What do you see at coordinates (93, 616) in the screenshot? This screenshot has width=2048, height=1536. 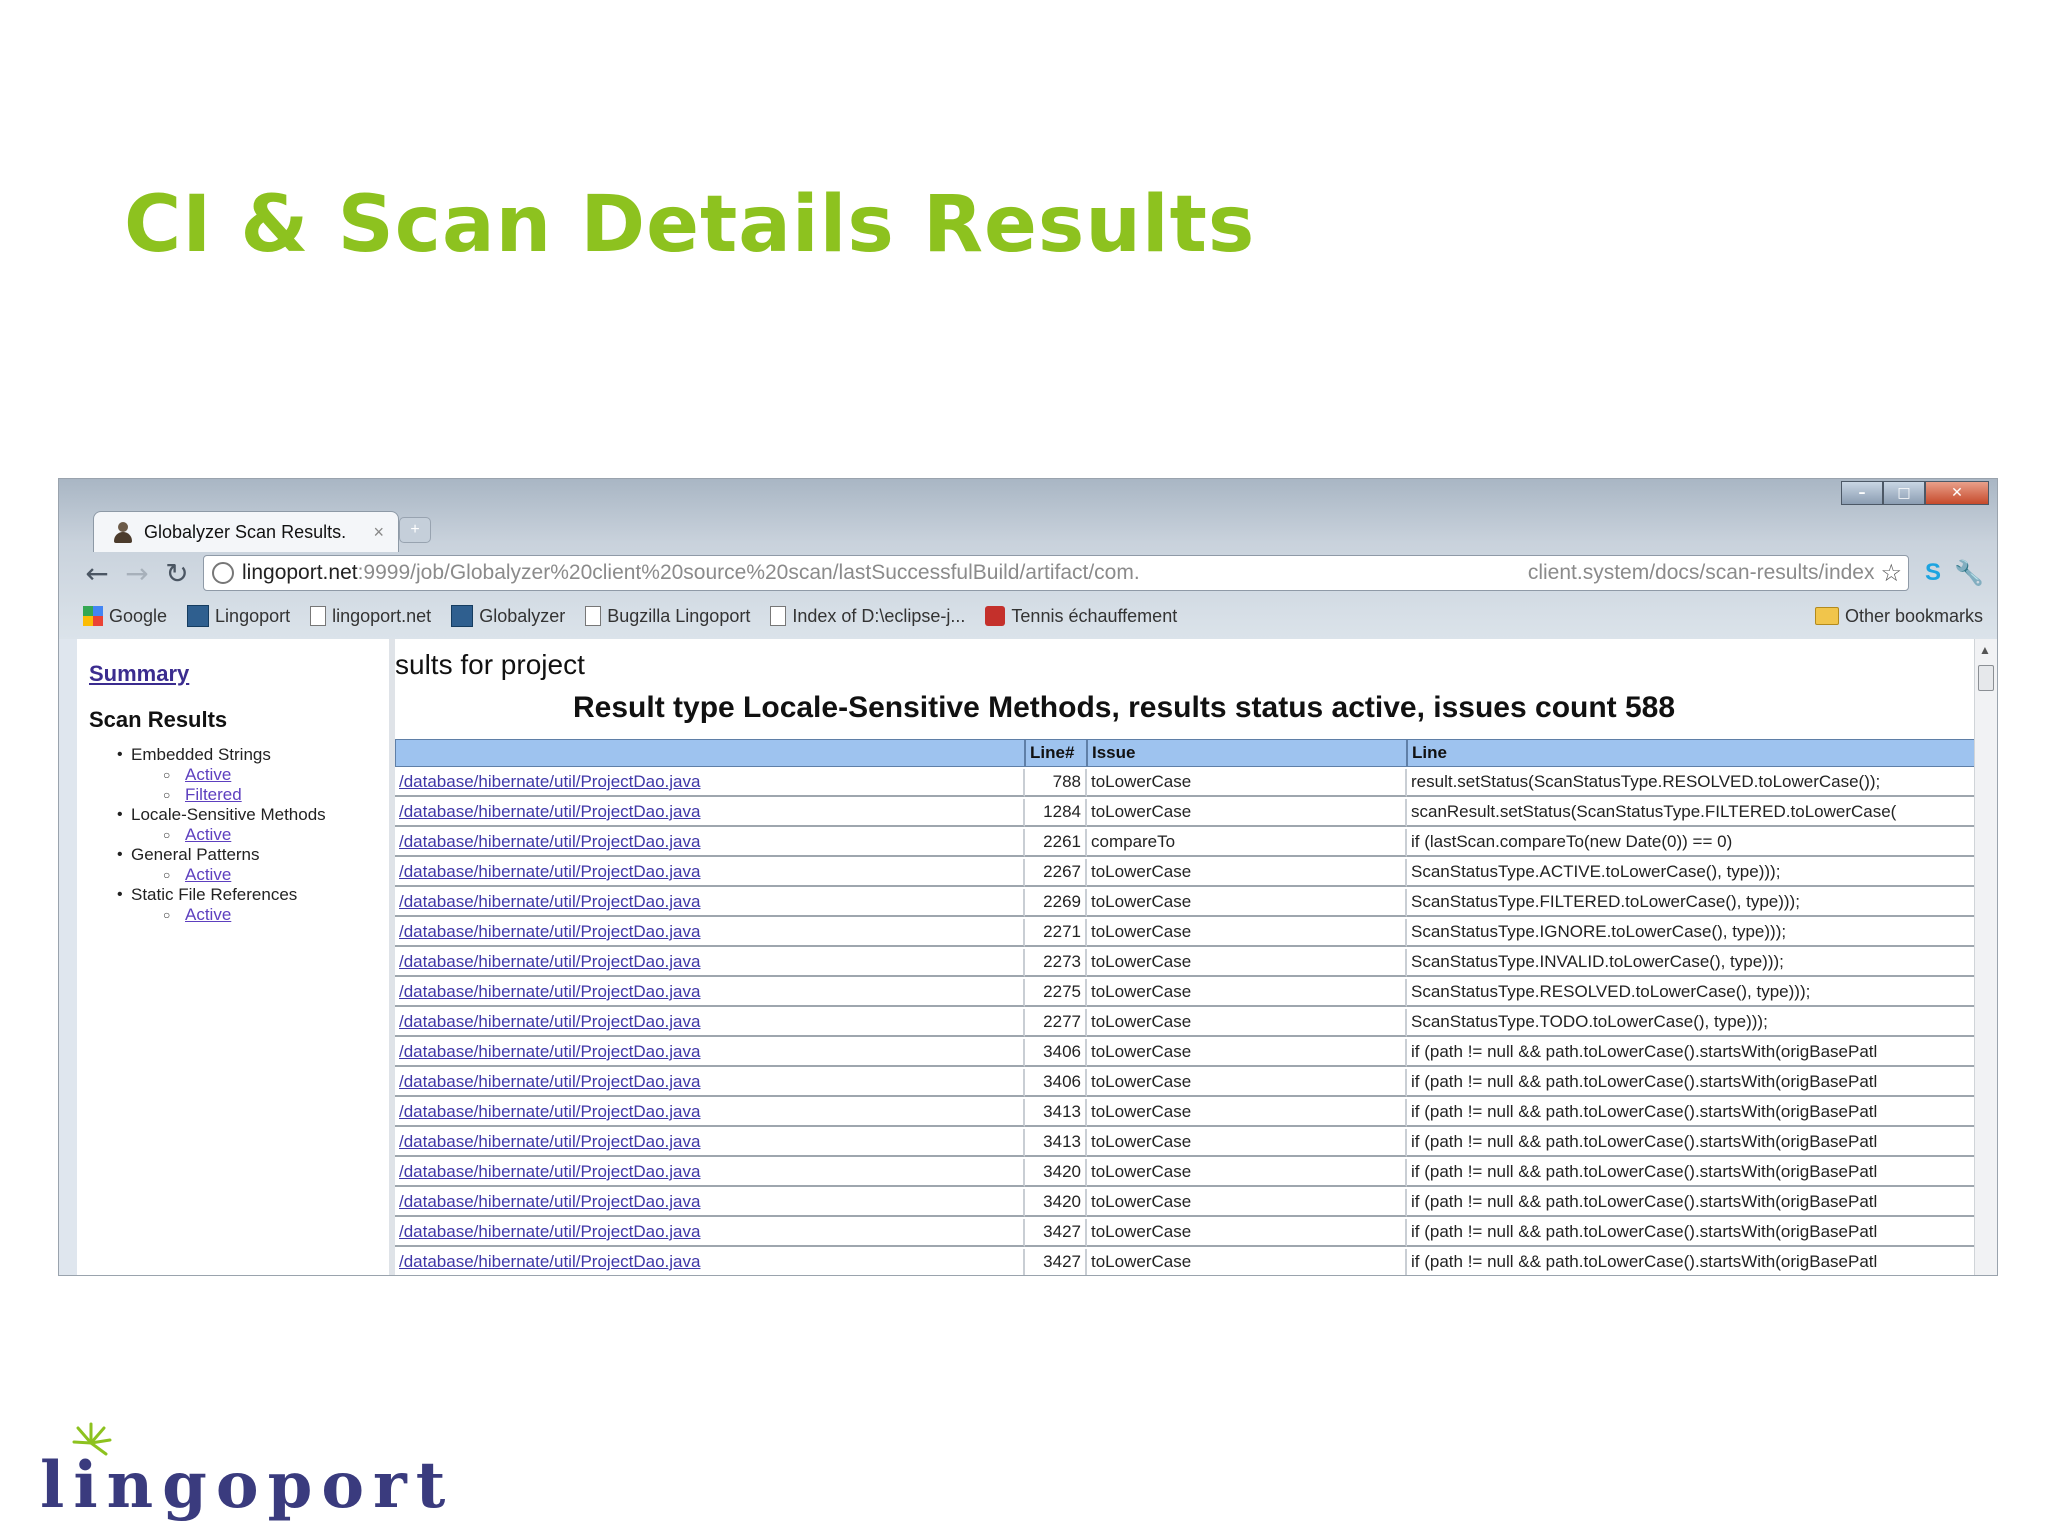 I see `google-icon` at bounding box center [93, 616].